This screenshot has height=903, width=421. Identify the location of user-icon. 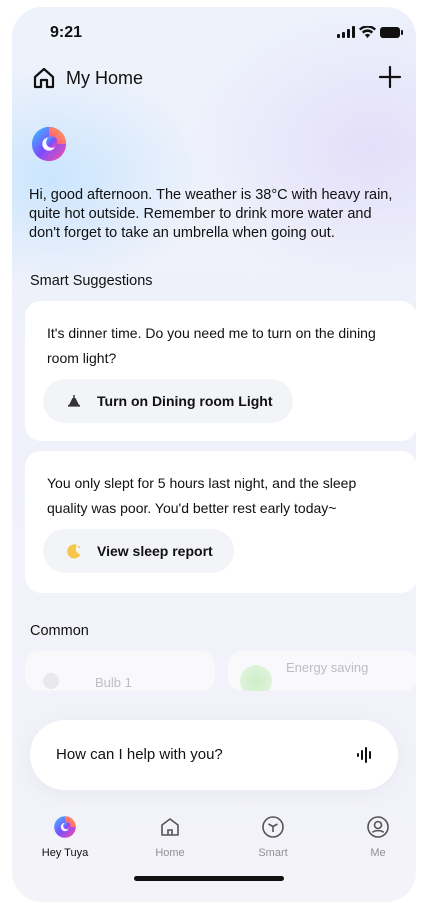
(378, 827).